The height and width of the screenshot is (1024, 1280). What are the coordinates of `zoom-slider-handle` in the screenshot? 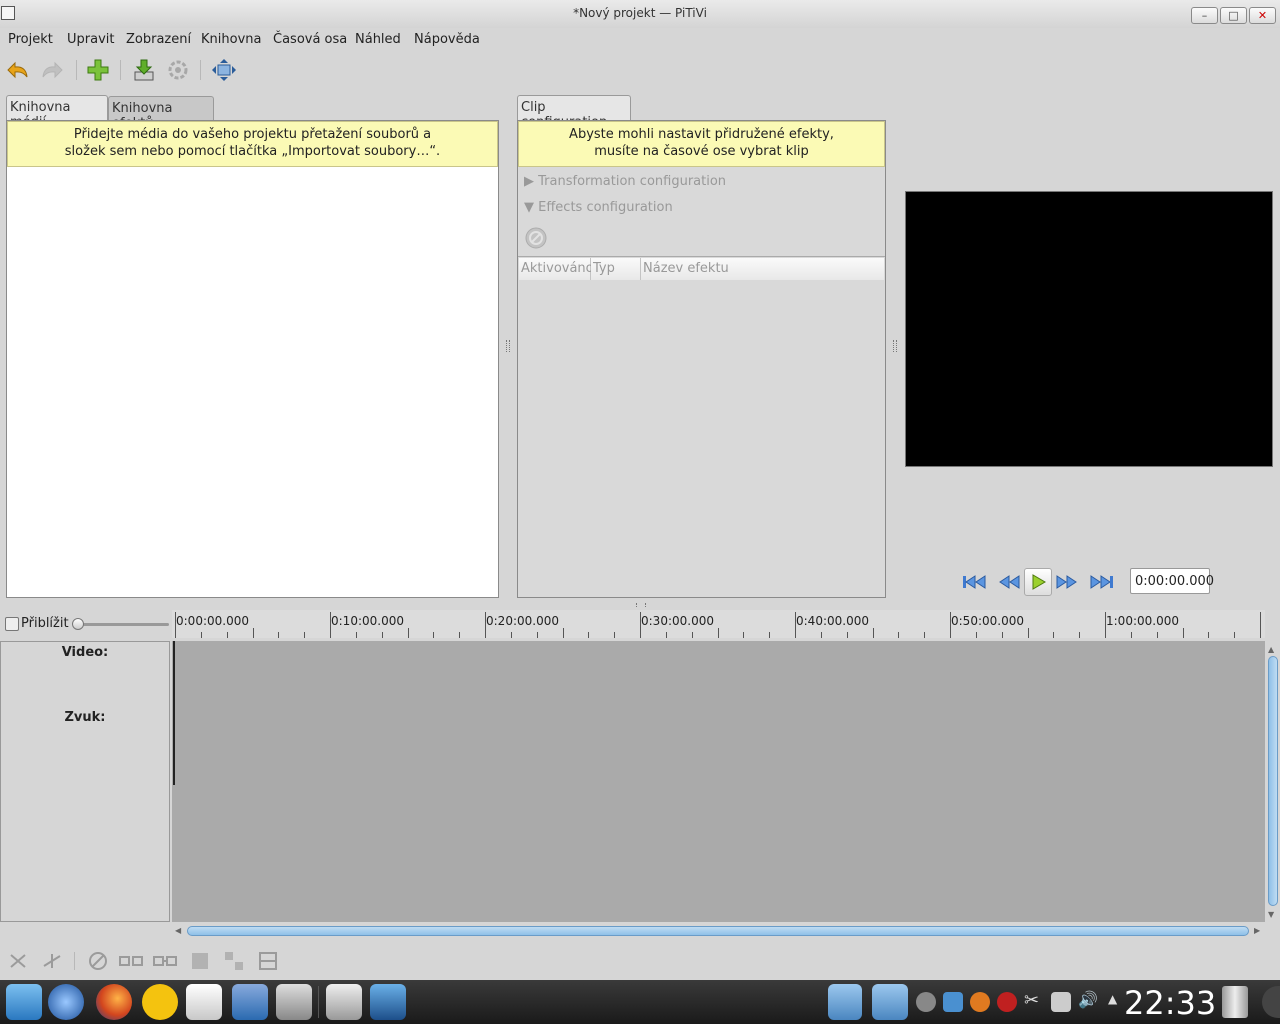 It's located at (78, 624).